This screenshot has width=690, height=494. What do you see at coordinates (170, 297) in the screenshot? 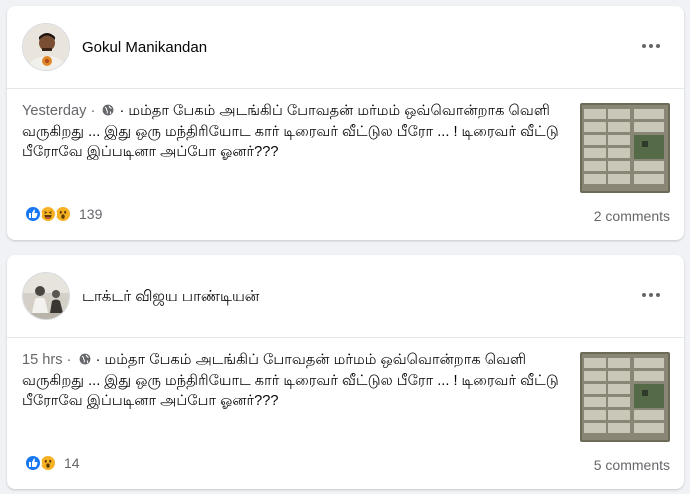
I see `author-name: டாக்டர் விஜய பாண்டியன்` at bounding box center [170, 297].